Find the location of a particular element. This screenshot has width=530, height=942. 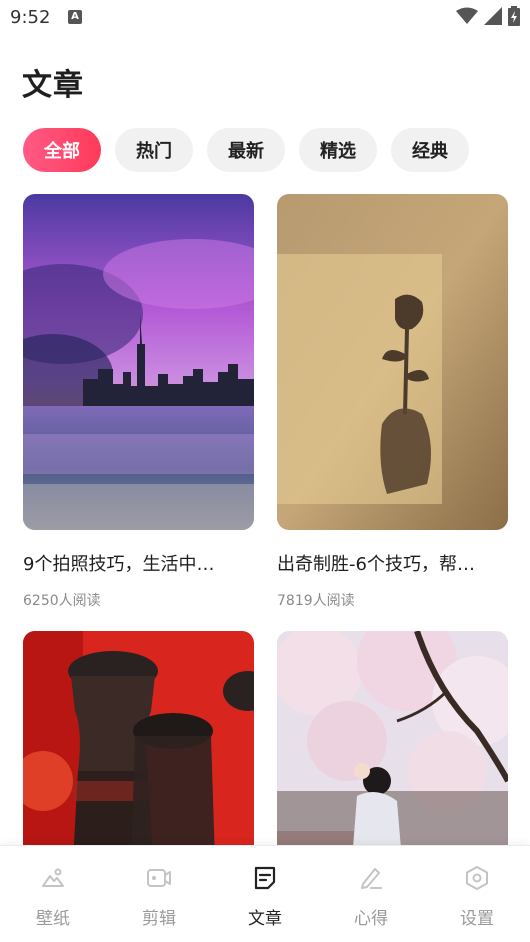

document-icon is located at coordinates (265, 878).